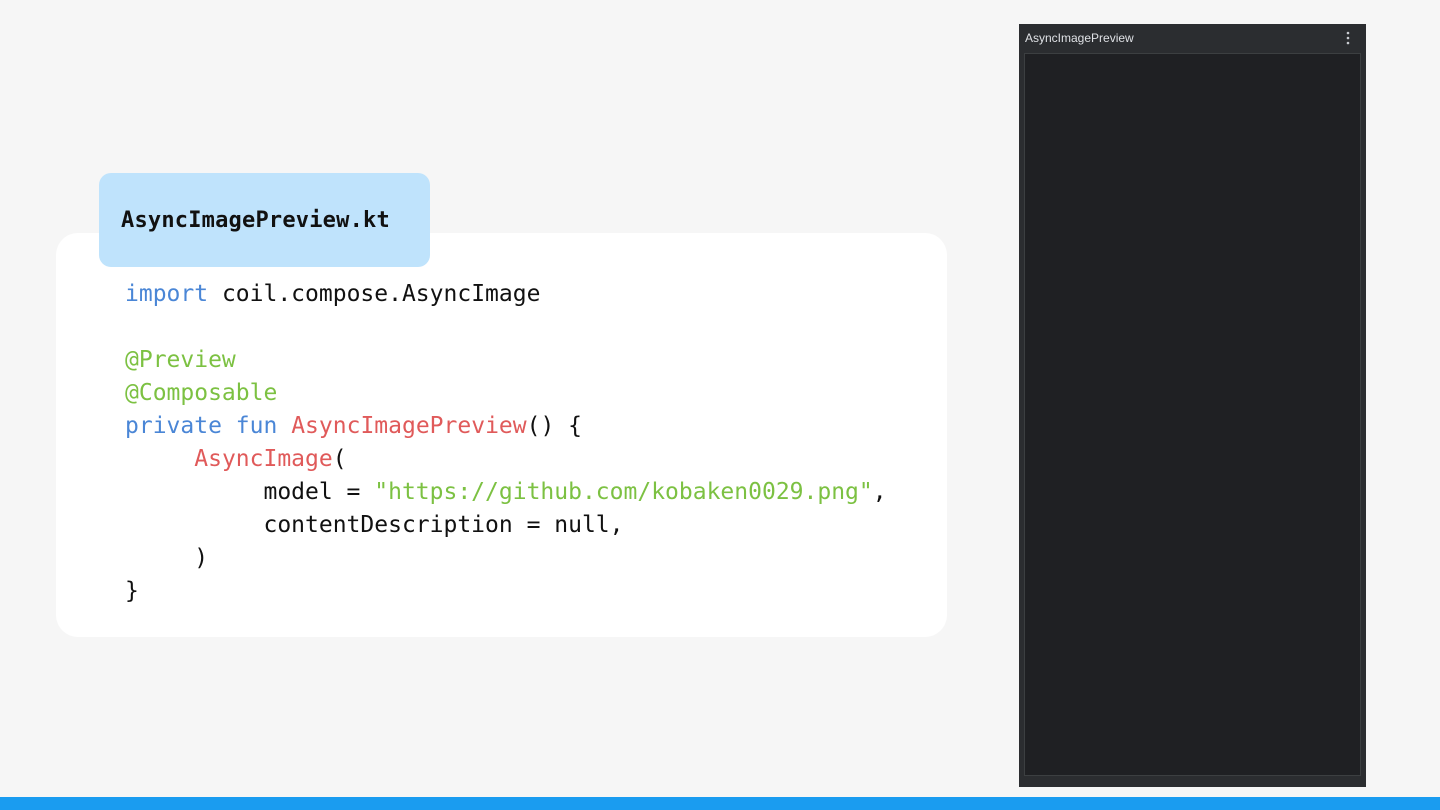 The width and height of the screenshot is (1440, 810). What do you see at coordinates (879, 492) in the screenshot?
I see `code-token-plain: ,` at bounding box center [879, 492].